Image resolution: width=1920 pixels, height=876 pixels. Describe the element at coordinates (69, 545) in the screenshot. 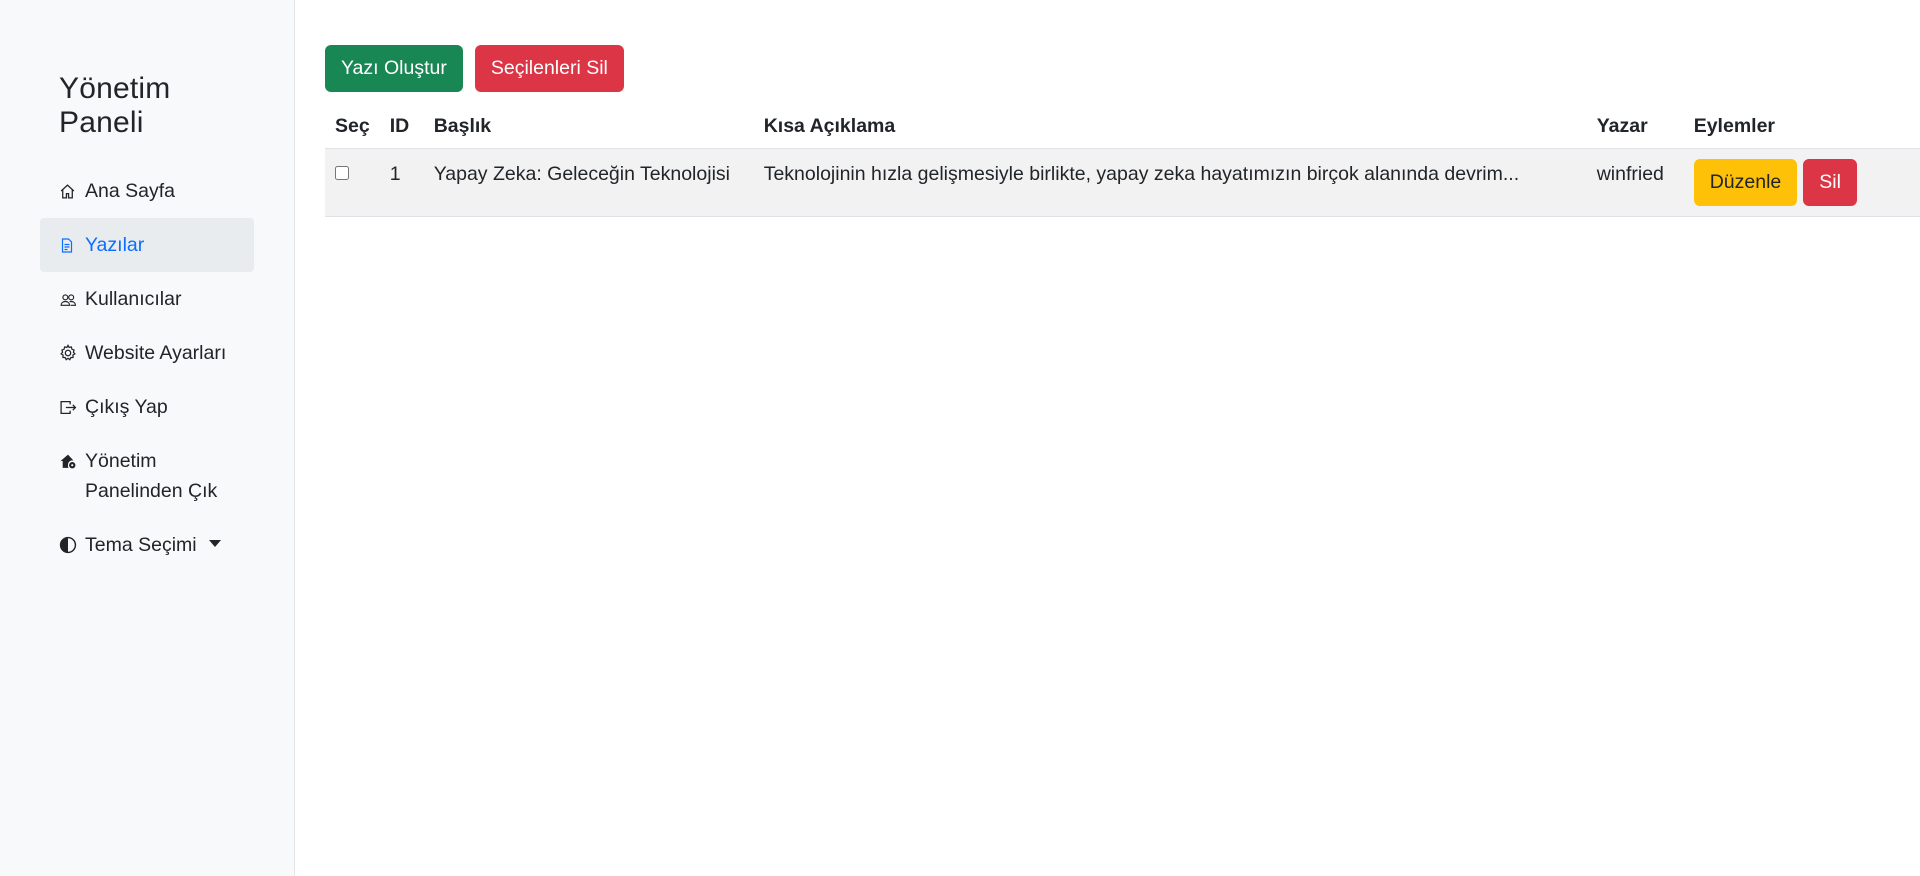

I see `circle-half-icon` at that location.